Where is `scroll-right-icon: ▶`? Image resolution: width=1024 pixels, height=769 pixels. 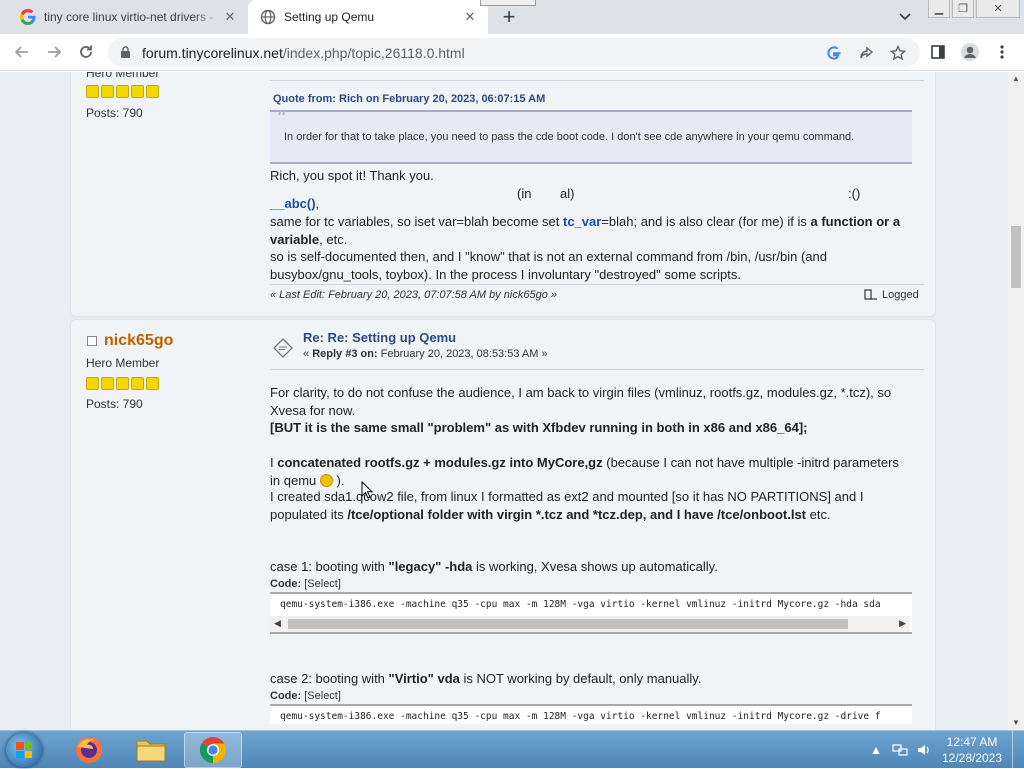 scroll-right-icon: ▶ is located at coordinates (902, 623).